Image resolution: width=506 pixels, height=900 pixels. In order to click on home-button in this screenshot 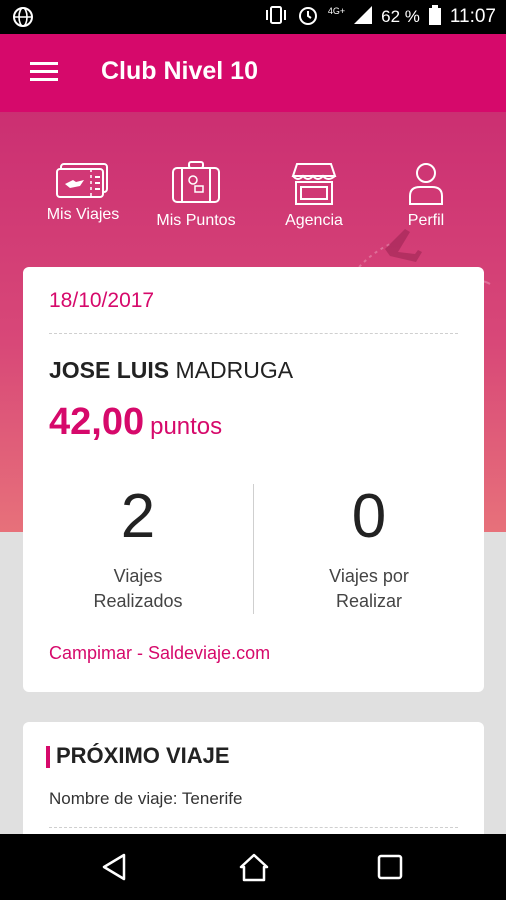, I will do `click(254, 869)`.